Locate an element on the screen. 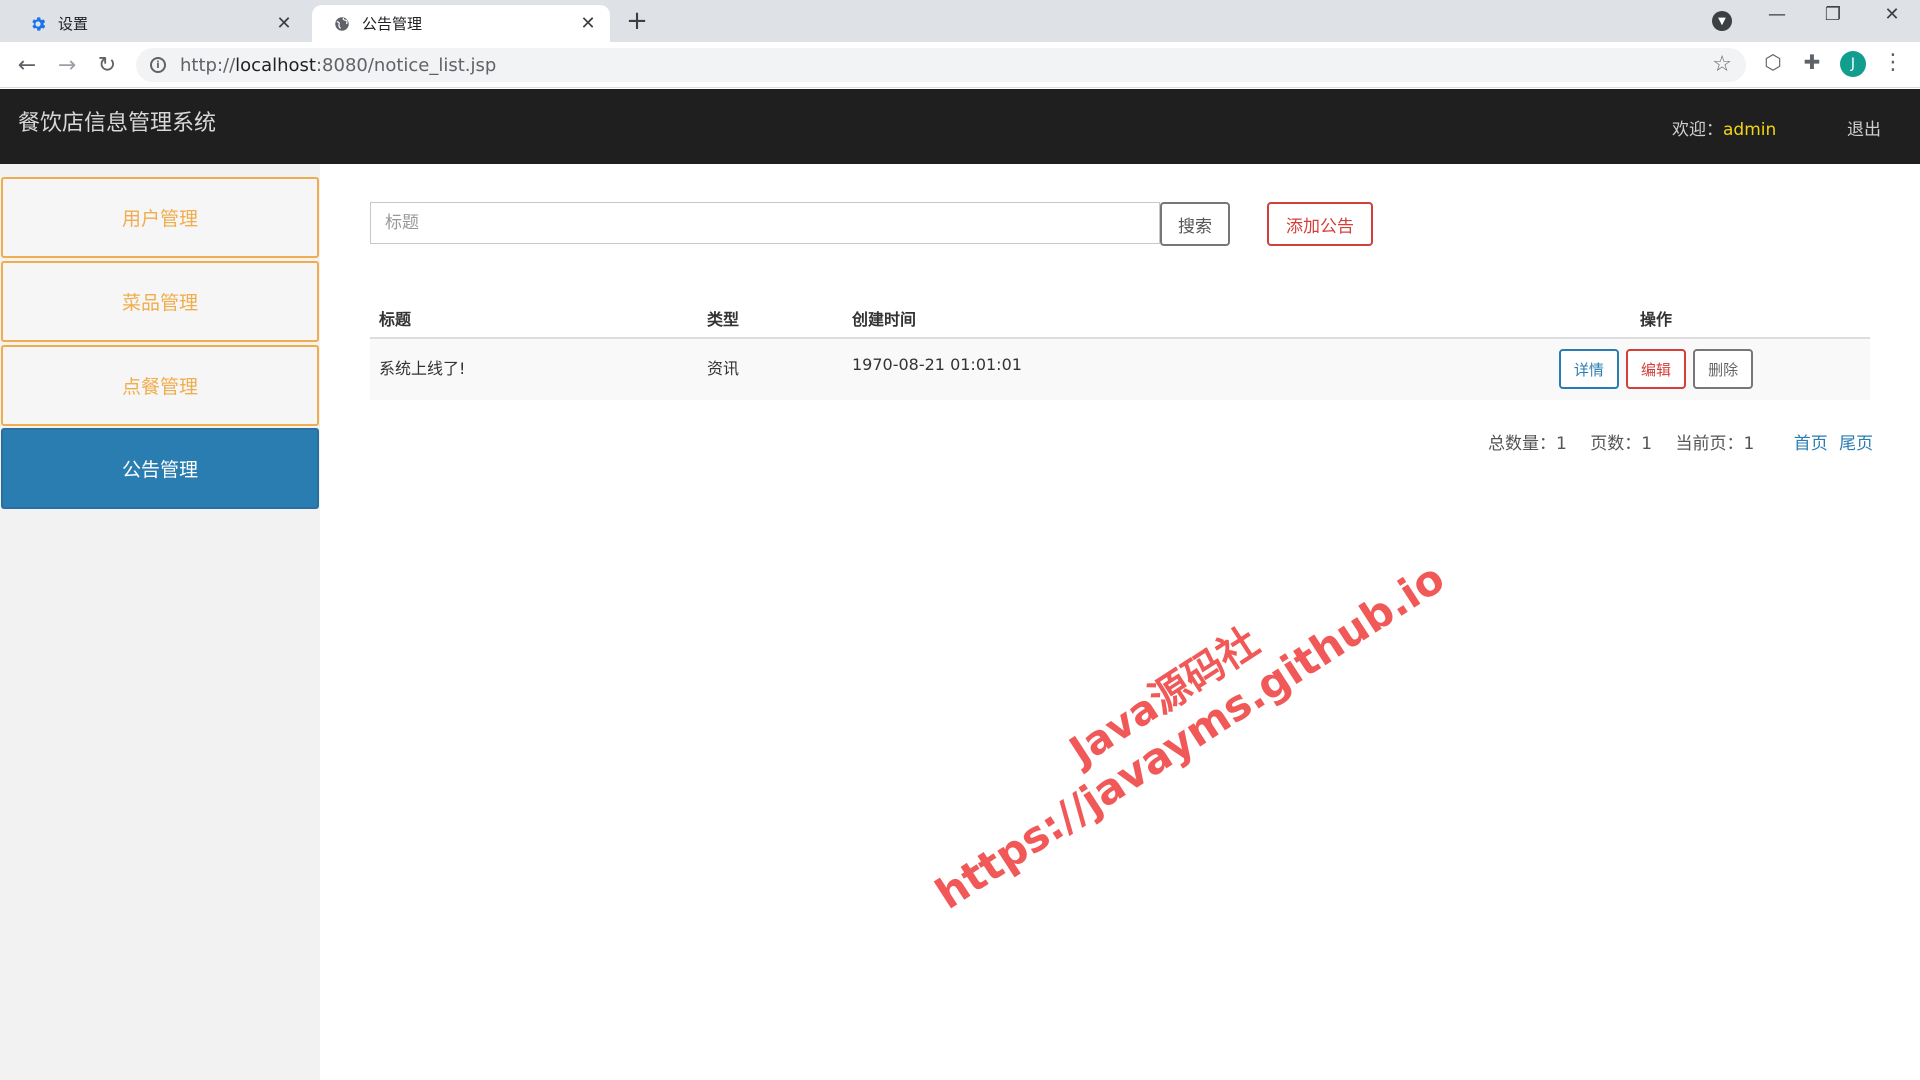 The image size is (1920, 1080). pagination: 总数量：1 页数：1 当前页：1 首页 尾页 is located at coordinates (1680, 441).